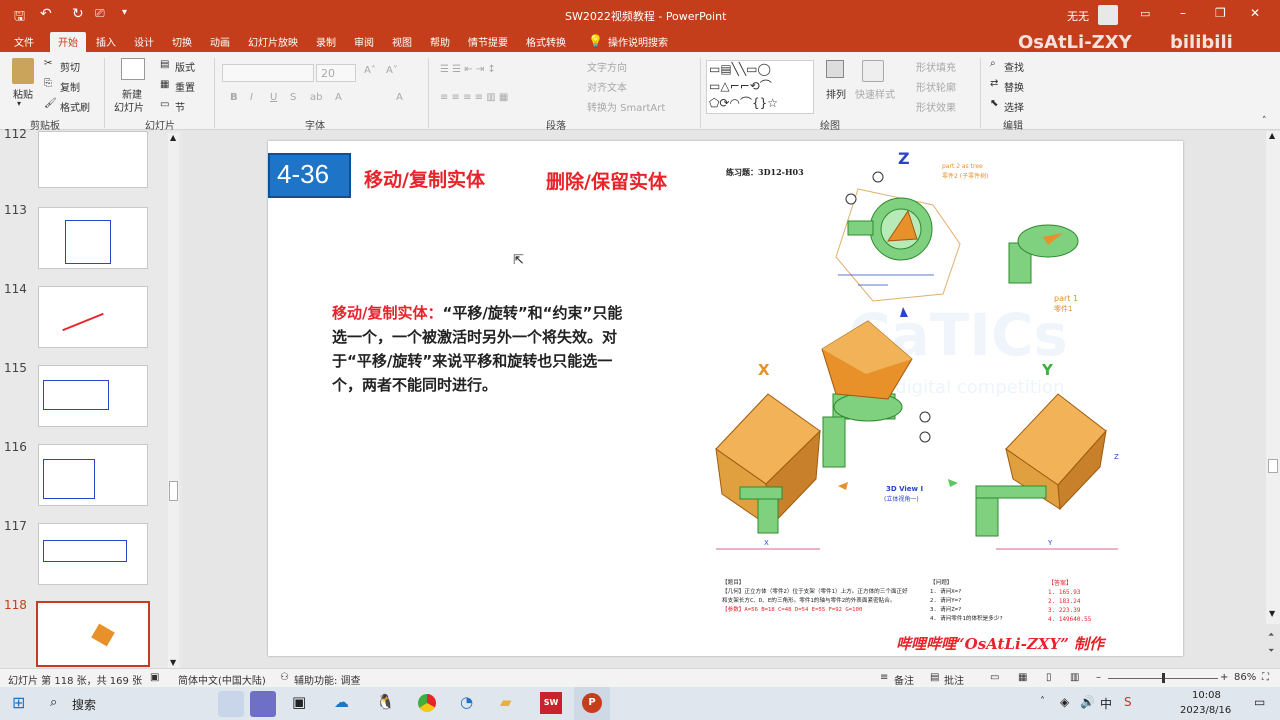  Describe the element at coordinates (1272, 613) in the screenshot. I see `scroll-down-icon: ▼` at that location.